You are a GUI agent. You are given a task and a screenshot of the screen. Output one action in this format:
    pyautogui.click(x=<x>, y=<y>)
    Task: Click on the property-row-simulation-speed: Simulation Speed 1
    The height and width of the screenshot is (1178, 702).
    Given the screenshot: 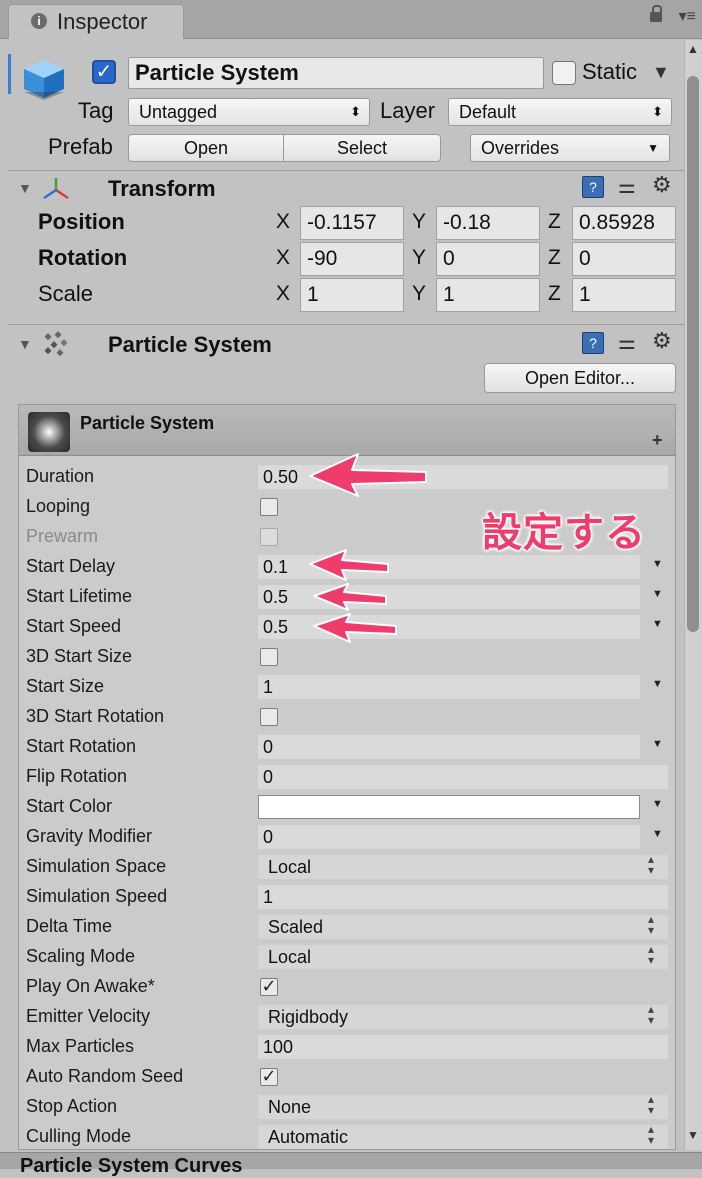 What is the action you would take?
    pyautogui.click(x=349, y=897)
    